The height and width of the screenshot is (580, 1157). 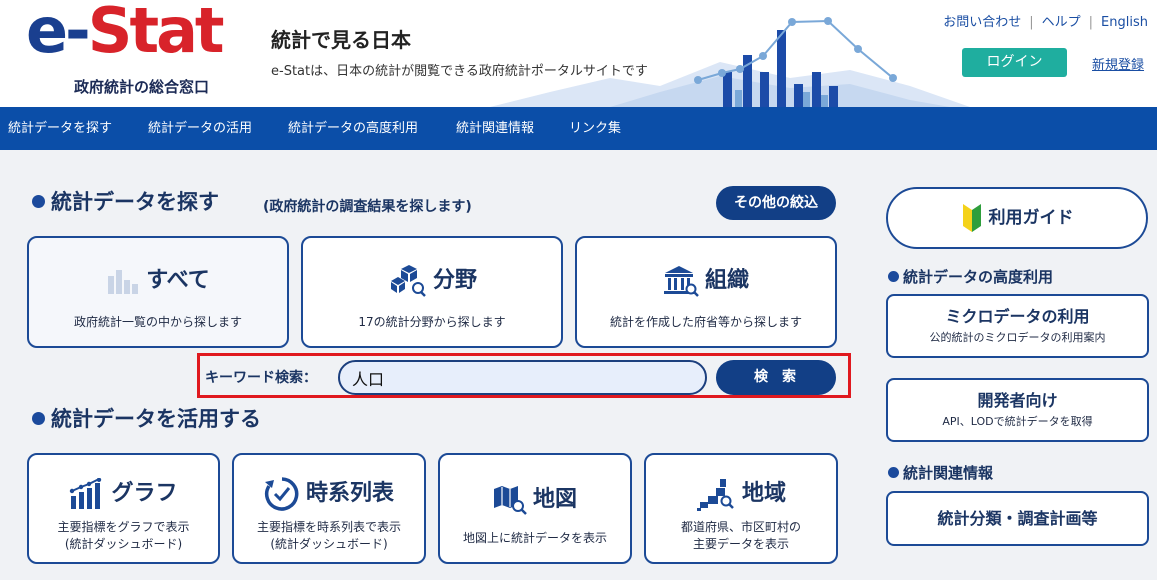 What do you see at coordinates (510, 500) in the screenshot?
I see `map-search-icon` at bounding box center [510, 500].